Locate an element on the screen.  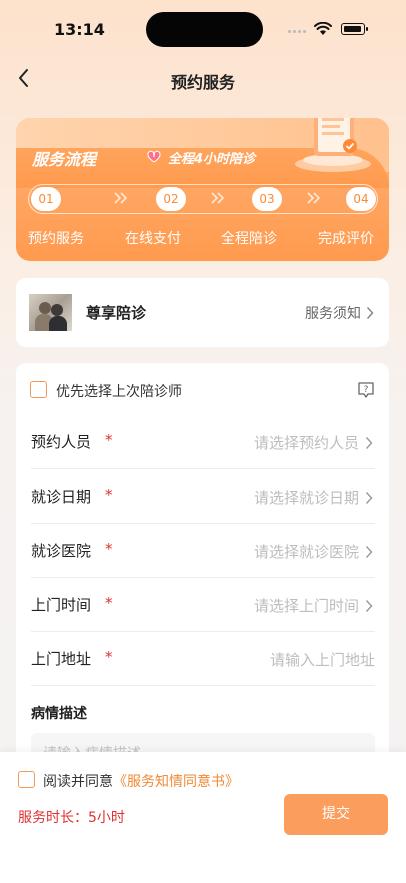
status-bar: 13:14 is located at coordinates (203, 27).